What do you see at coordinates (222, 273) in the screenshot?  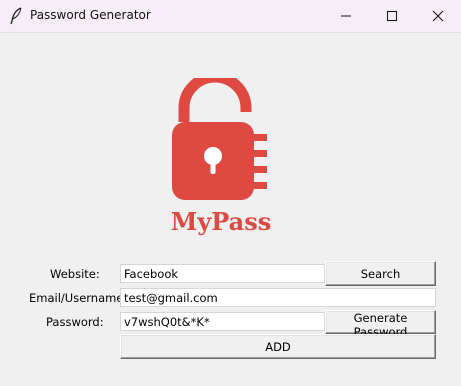 I see `website-input` at bounding box center [222, 273].